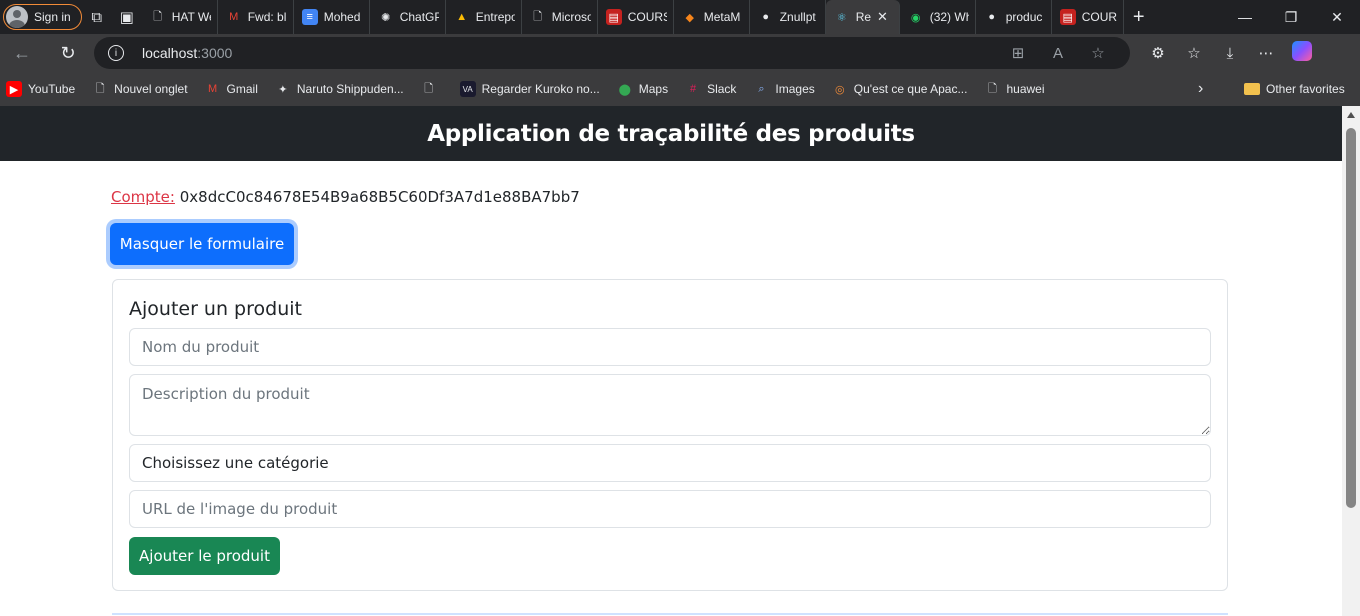 Image resolution: width=1360 pixels, height=616 pixels. I want to click on browser-tab: 🗋 HAT We, so click(180, 17).